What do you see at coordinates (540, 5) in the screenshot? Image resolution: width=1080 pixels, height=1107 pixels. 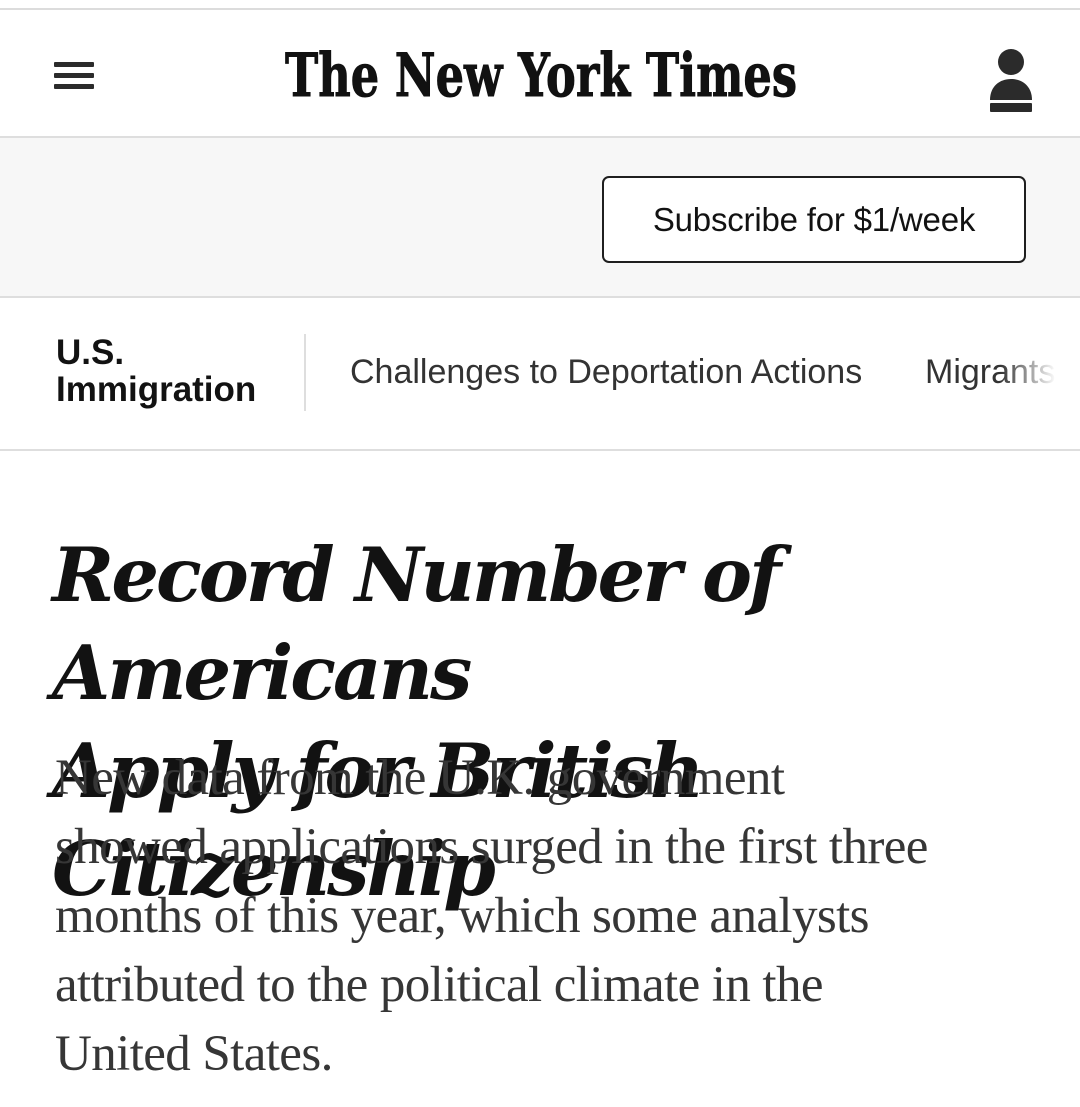 I see `top-edge` at bounding box center [540, 5].